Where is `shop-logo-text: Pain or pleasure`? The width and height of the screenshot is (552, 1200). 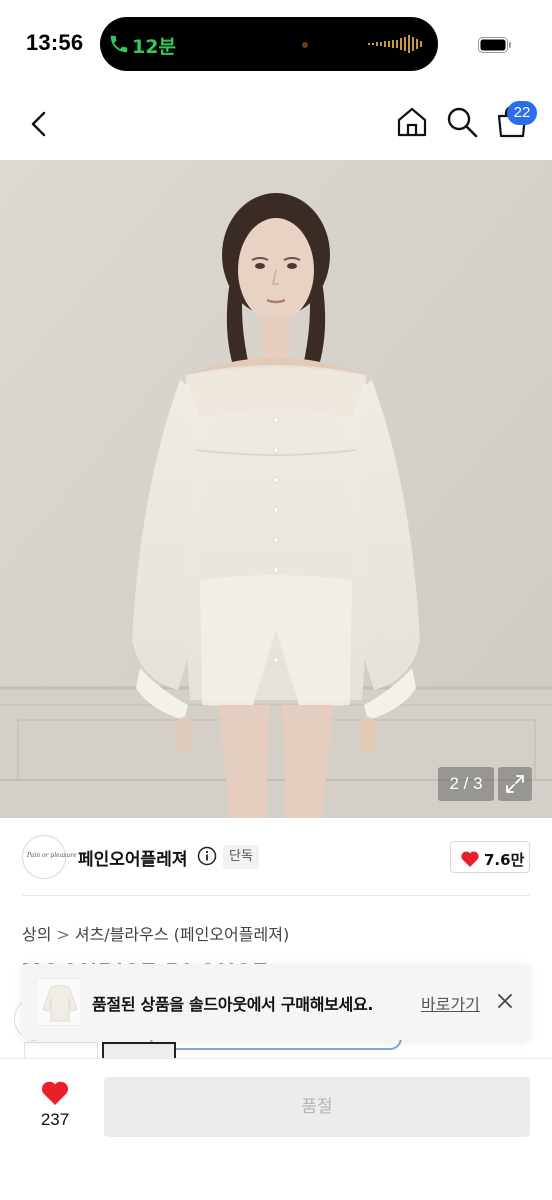 shop-logo-text: Pain or pleasure is located at coordinates (52, 855).